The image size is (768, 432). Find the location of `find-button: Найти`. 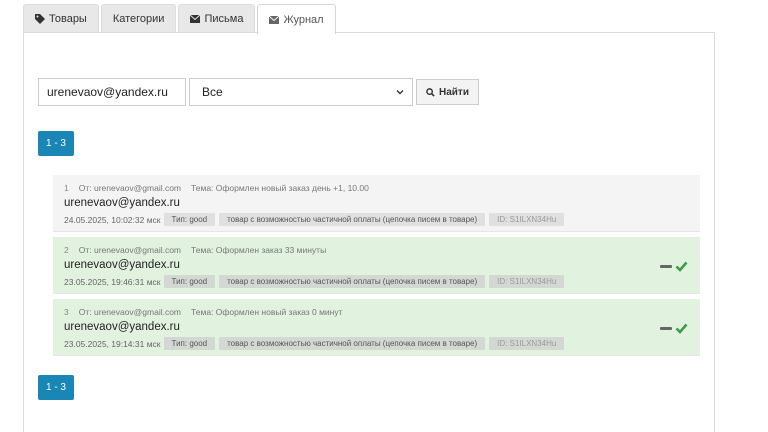

find-button: Найти is located at coordinates (447, 92).